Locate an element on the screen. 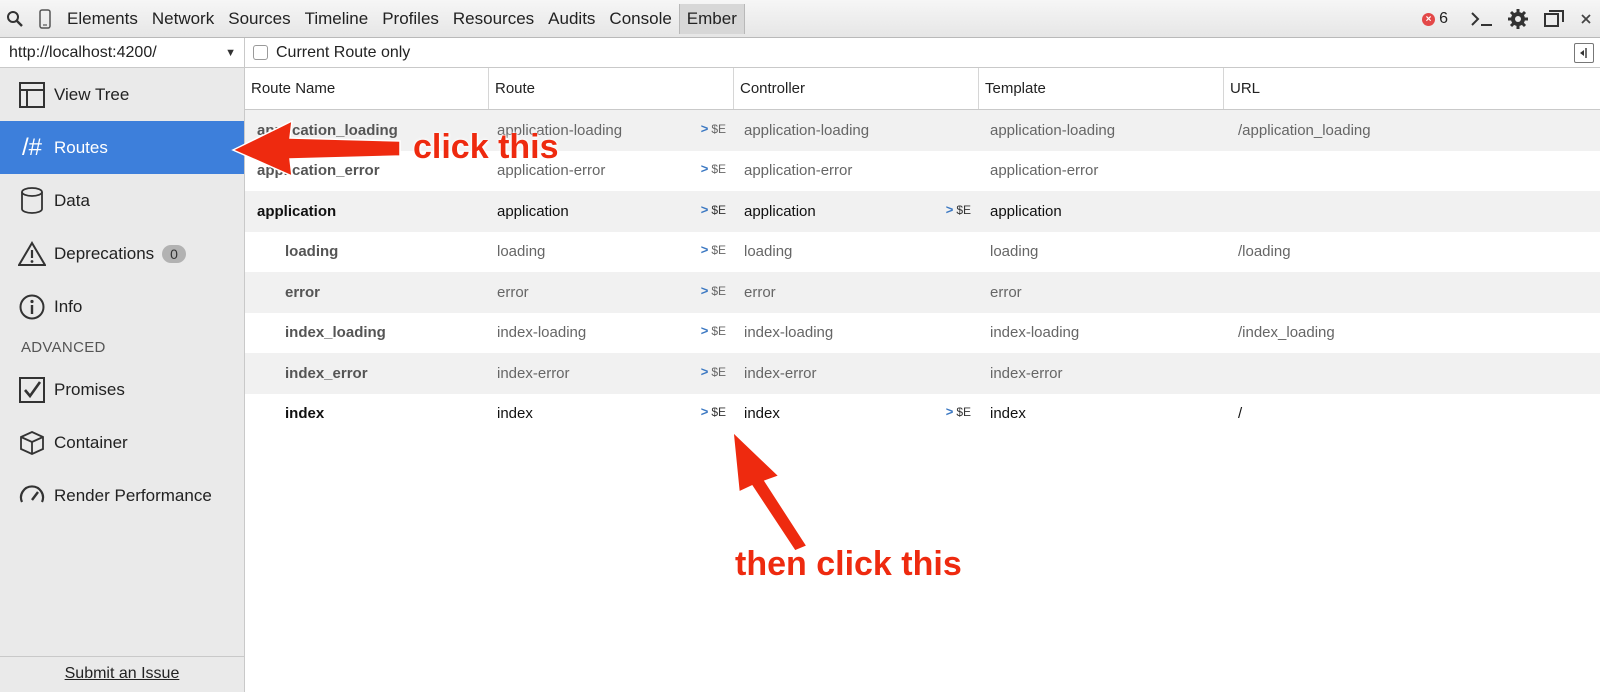 This screenshot has height=692, width=1600. submit-issue-link: Submit an Issue is located at coordinates (122, 674).